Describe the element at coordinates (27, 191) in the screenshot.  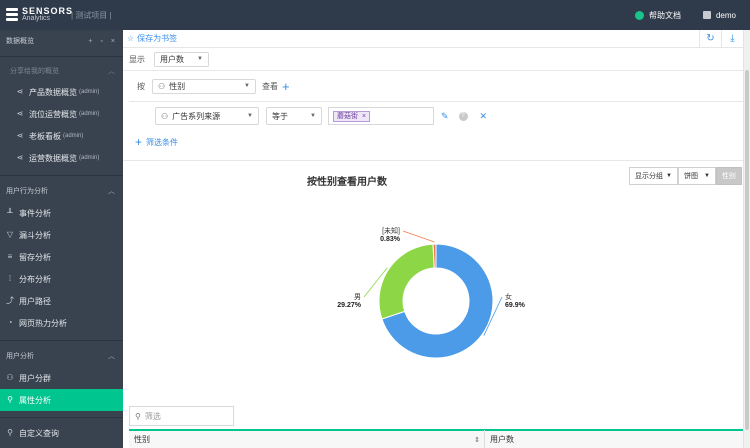
I see `section-title: 用户行为分析` at that location.